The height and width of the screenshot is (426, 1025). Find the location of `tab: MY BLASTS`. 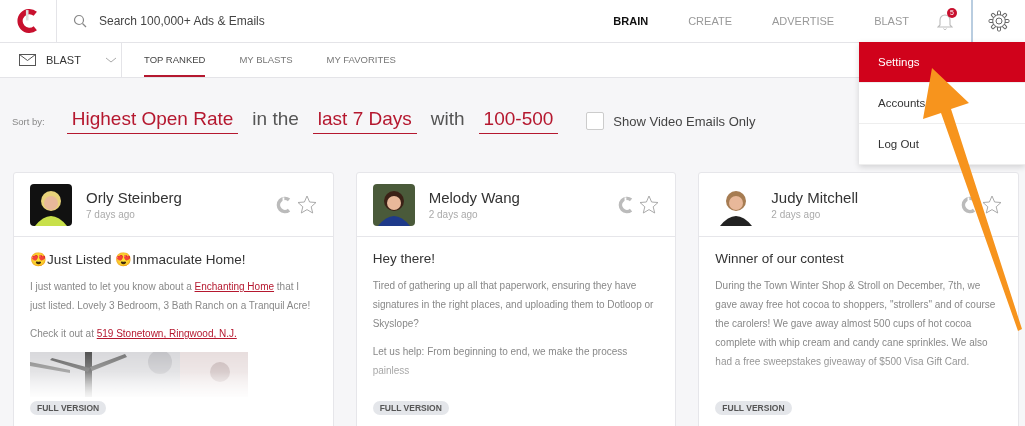

tab: MY BLASTS is located at coordinates (266, 60).